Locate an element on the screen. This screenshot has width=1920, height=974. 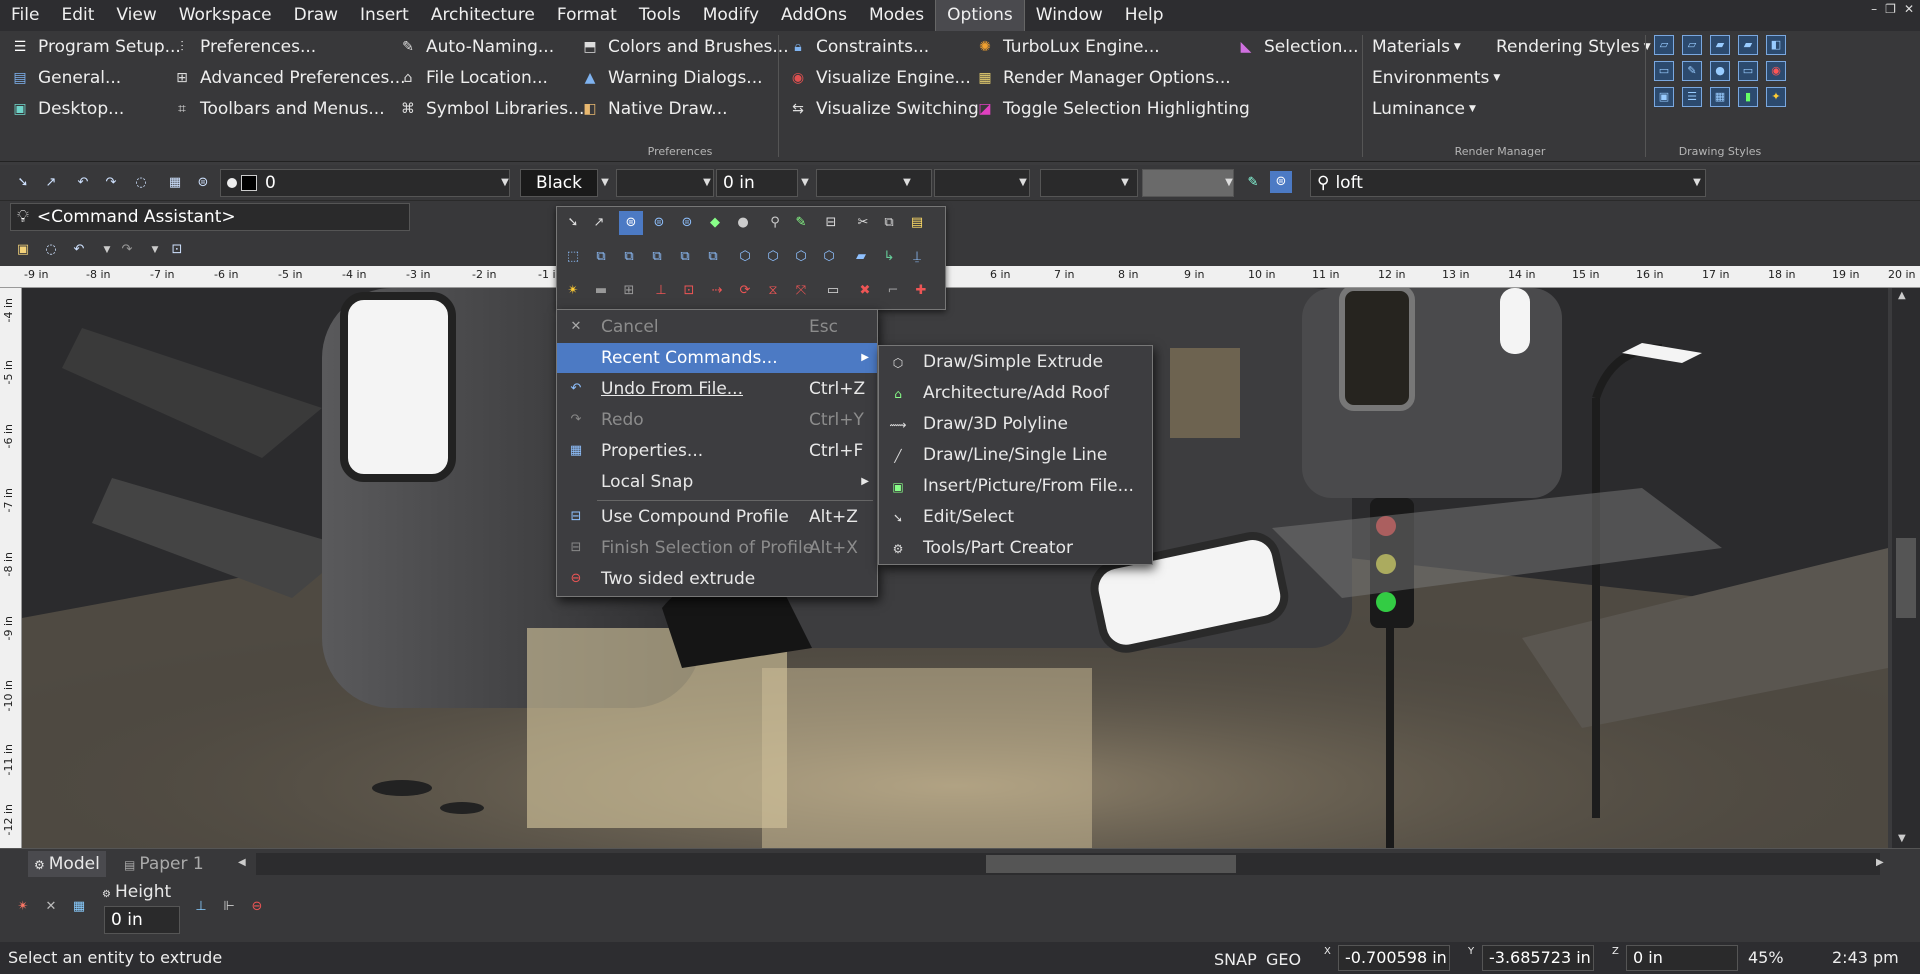
delete-icon: ✖ is located at coordinates (865, 291).